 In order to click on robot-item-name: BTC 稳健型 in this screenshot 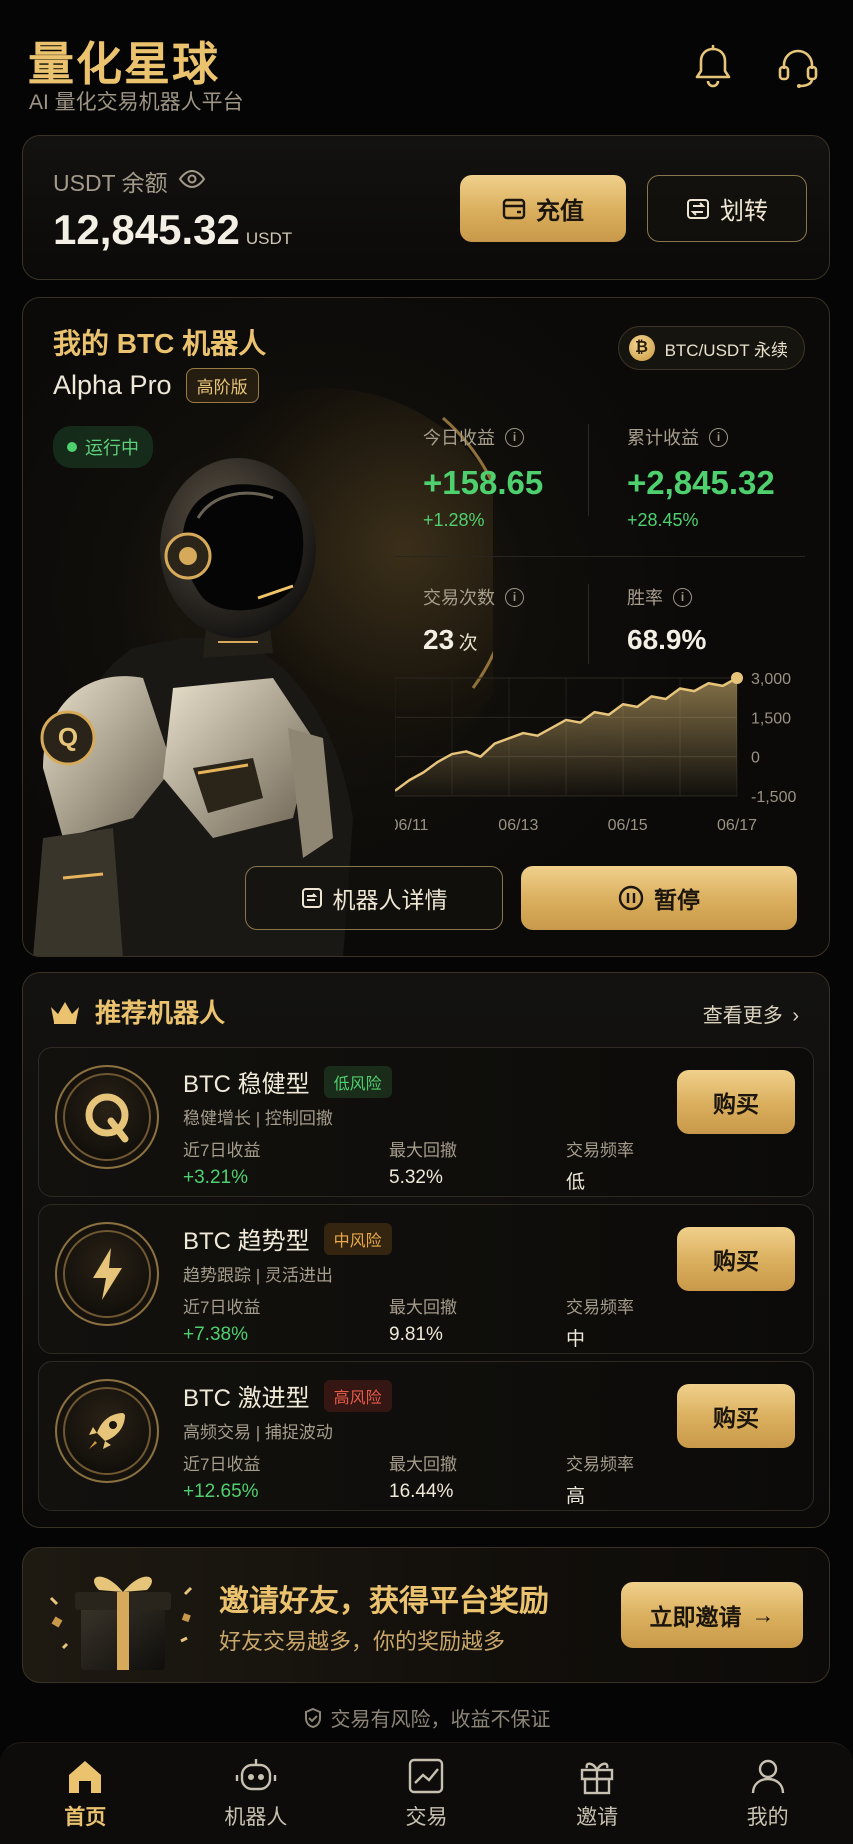, I will do `click(246, 1084)`.